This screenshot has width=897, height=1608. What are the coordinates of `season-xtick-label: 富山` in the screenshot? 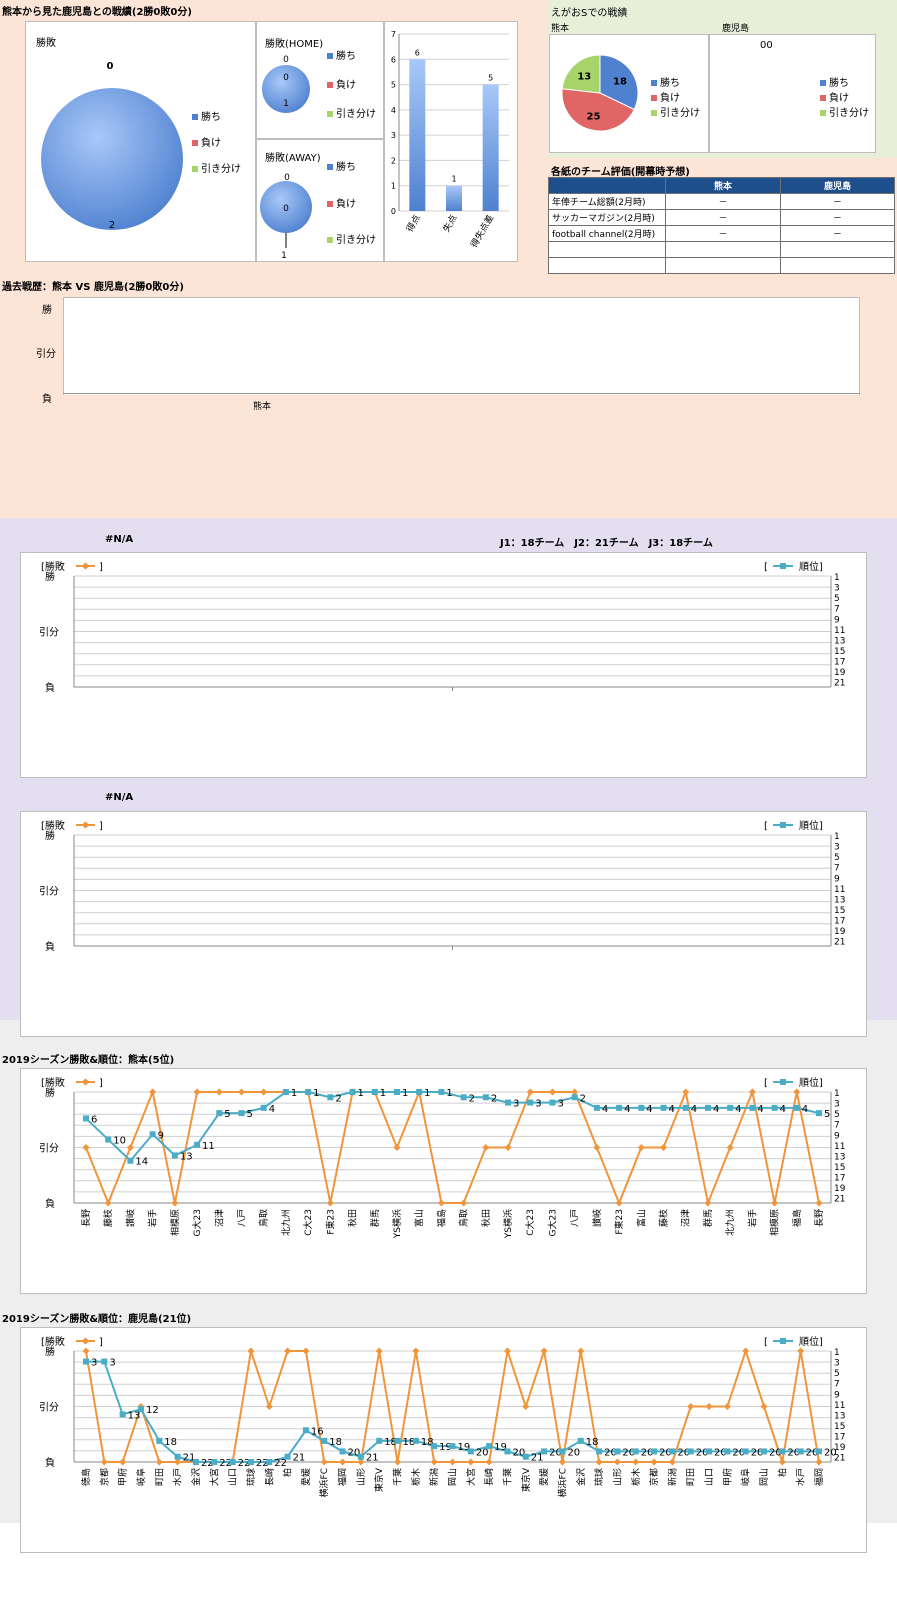 It's located at (419, 1218).